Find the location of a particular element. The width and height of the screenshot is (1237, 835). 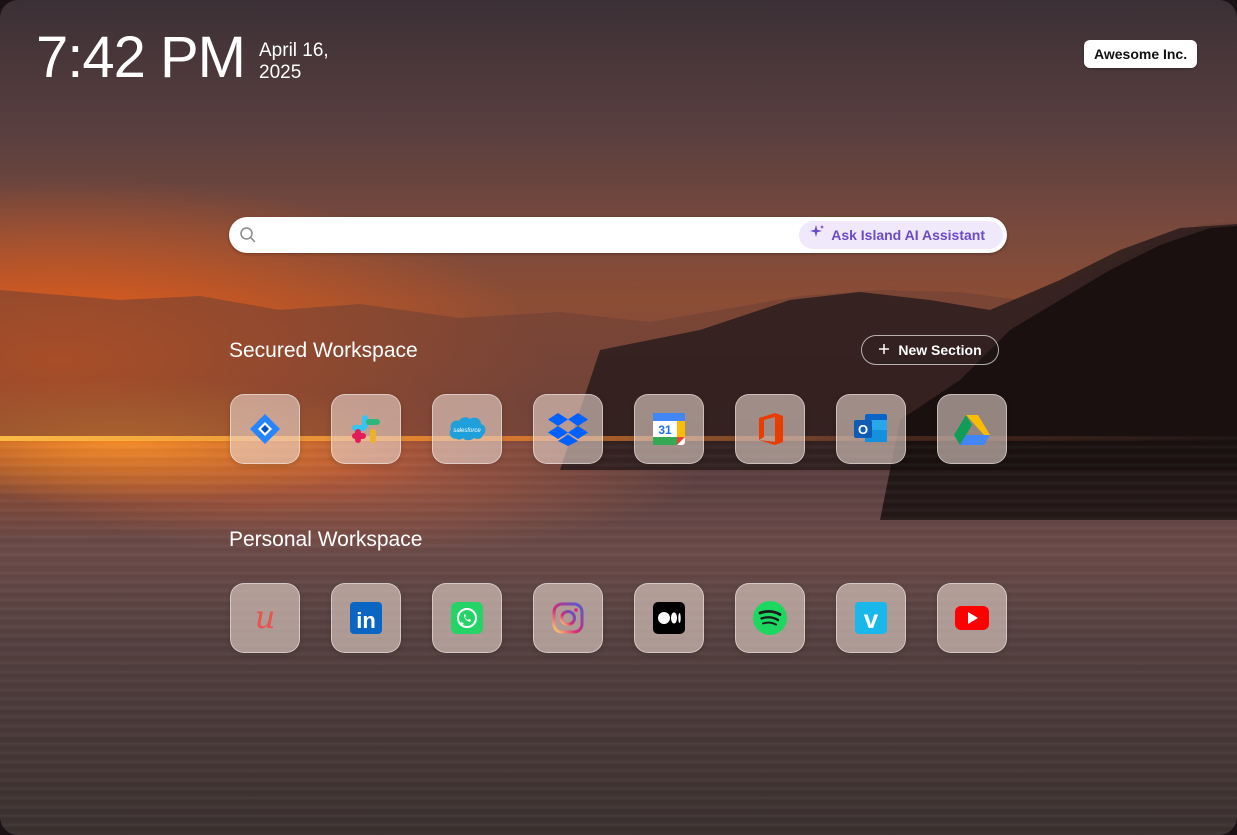

app-tile-youtube is located at coordinates (972, 618).